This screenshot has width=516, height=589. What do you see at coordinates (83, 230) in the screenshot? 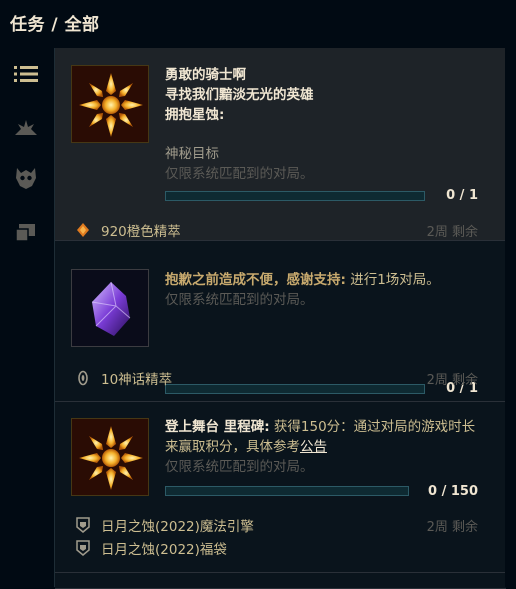
I see `orange-essence-icon` at bounding box center [83, 230].